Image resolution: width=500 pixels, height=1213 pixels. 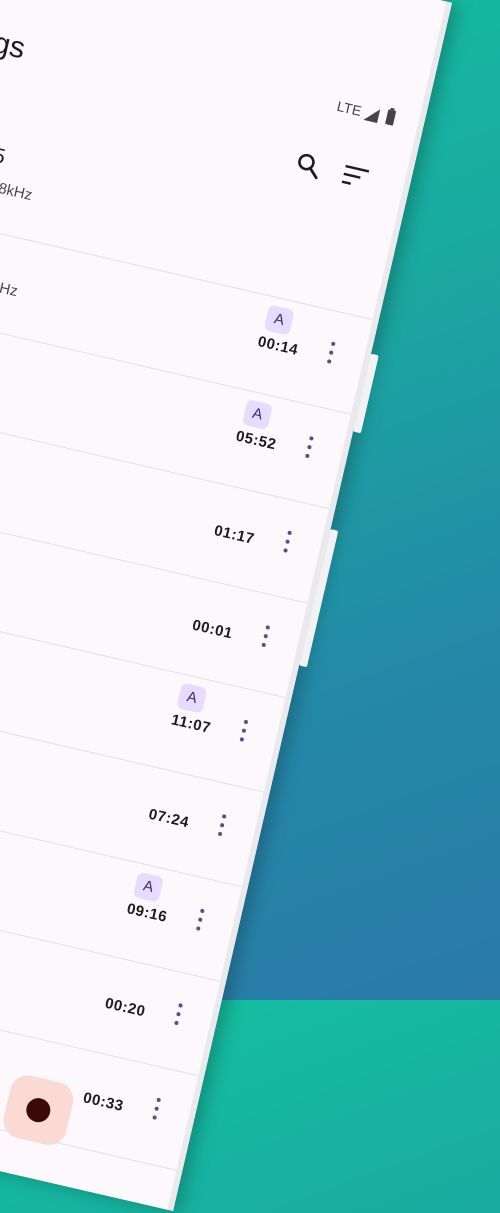 I want to click on recording-meta: 27.71 kB, mp3, 48kHz, so click(x=10, y=275).